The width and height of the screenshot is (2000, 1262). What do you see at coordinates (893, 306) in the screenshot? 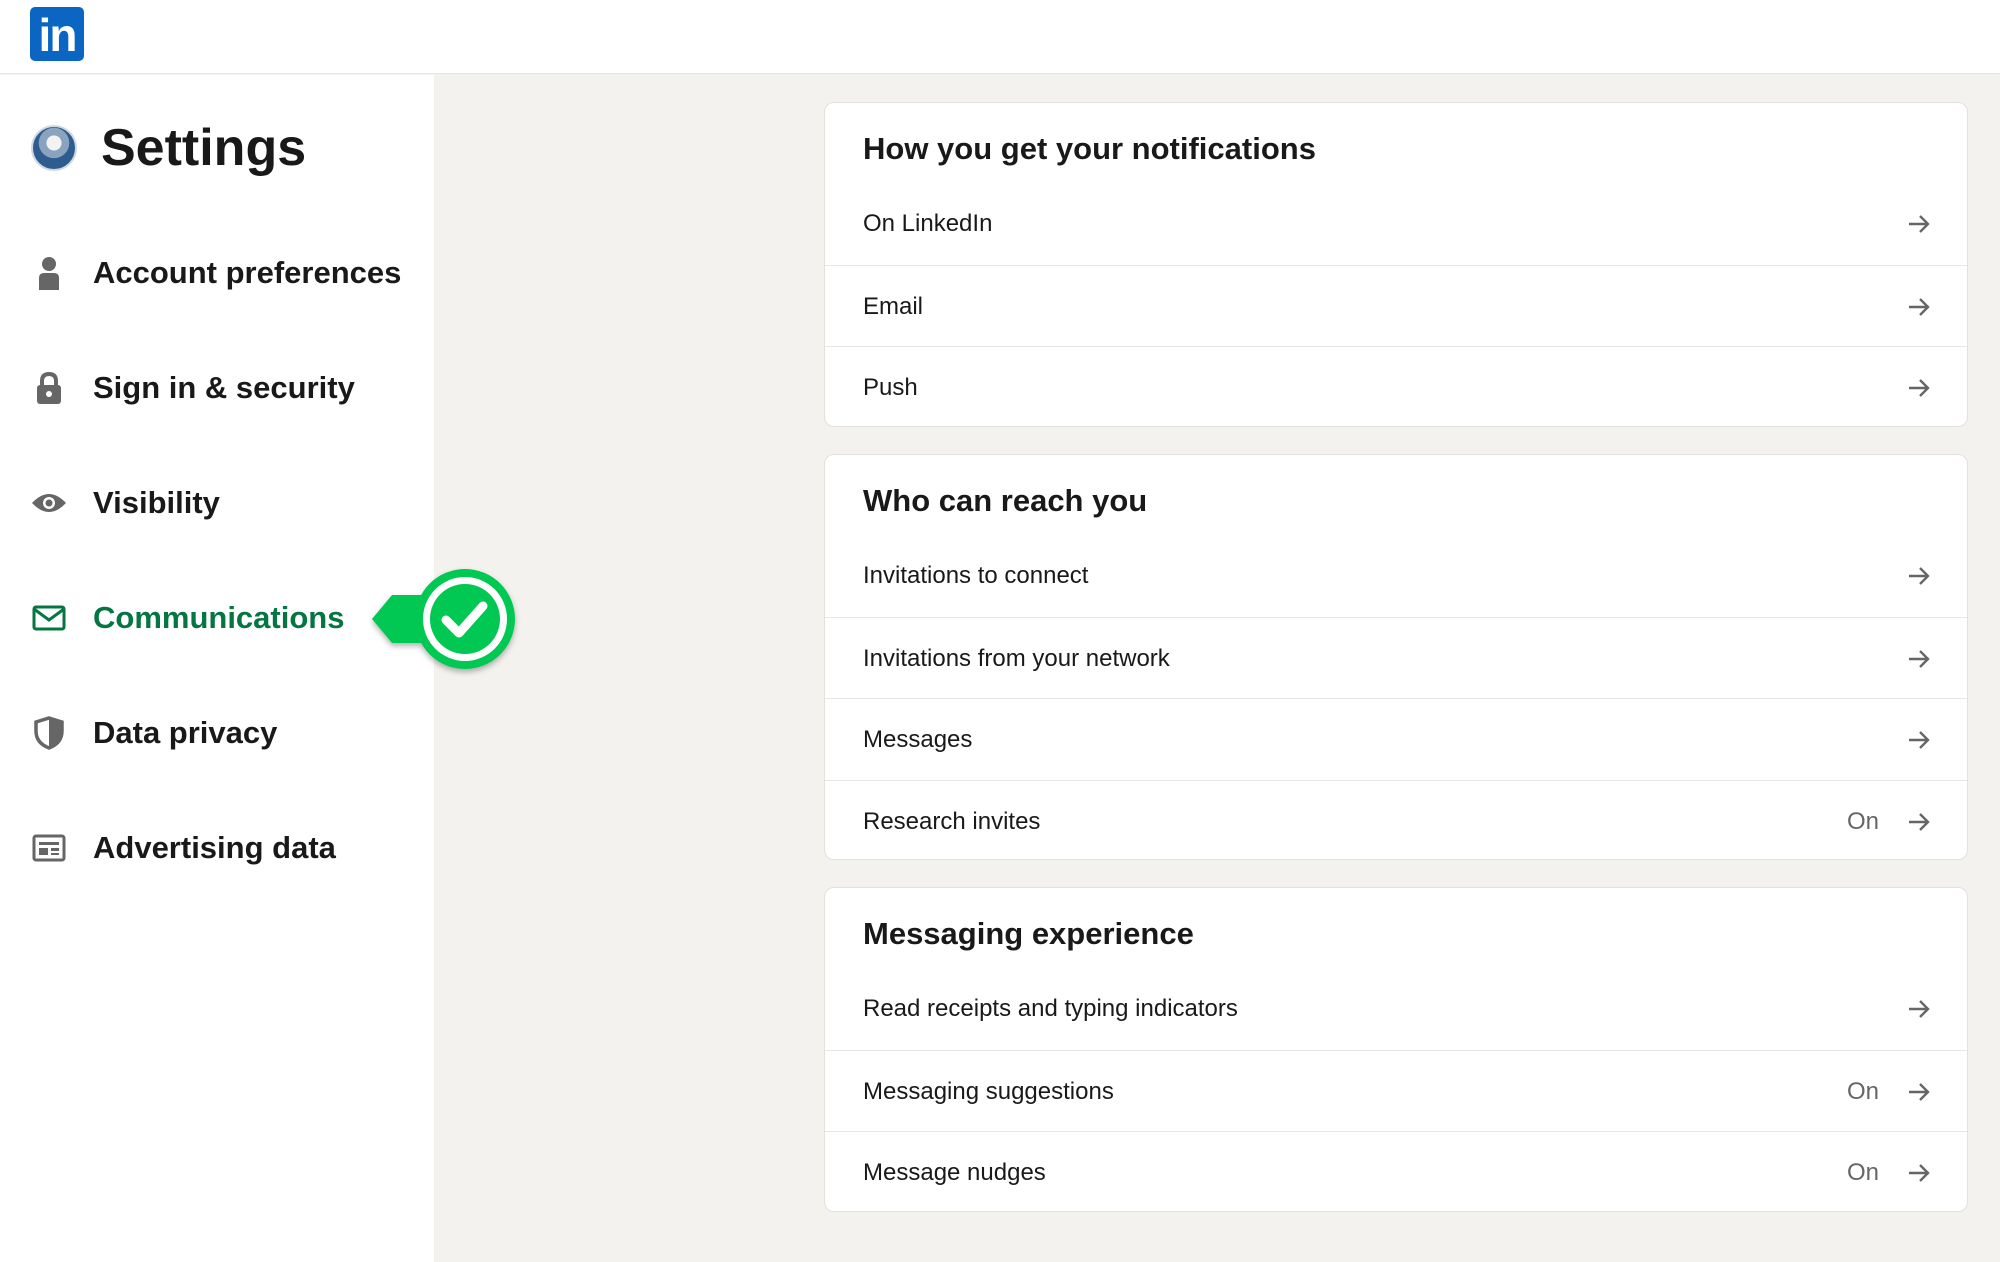
I see `row-label: Email` at bounding box center [893, 306].